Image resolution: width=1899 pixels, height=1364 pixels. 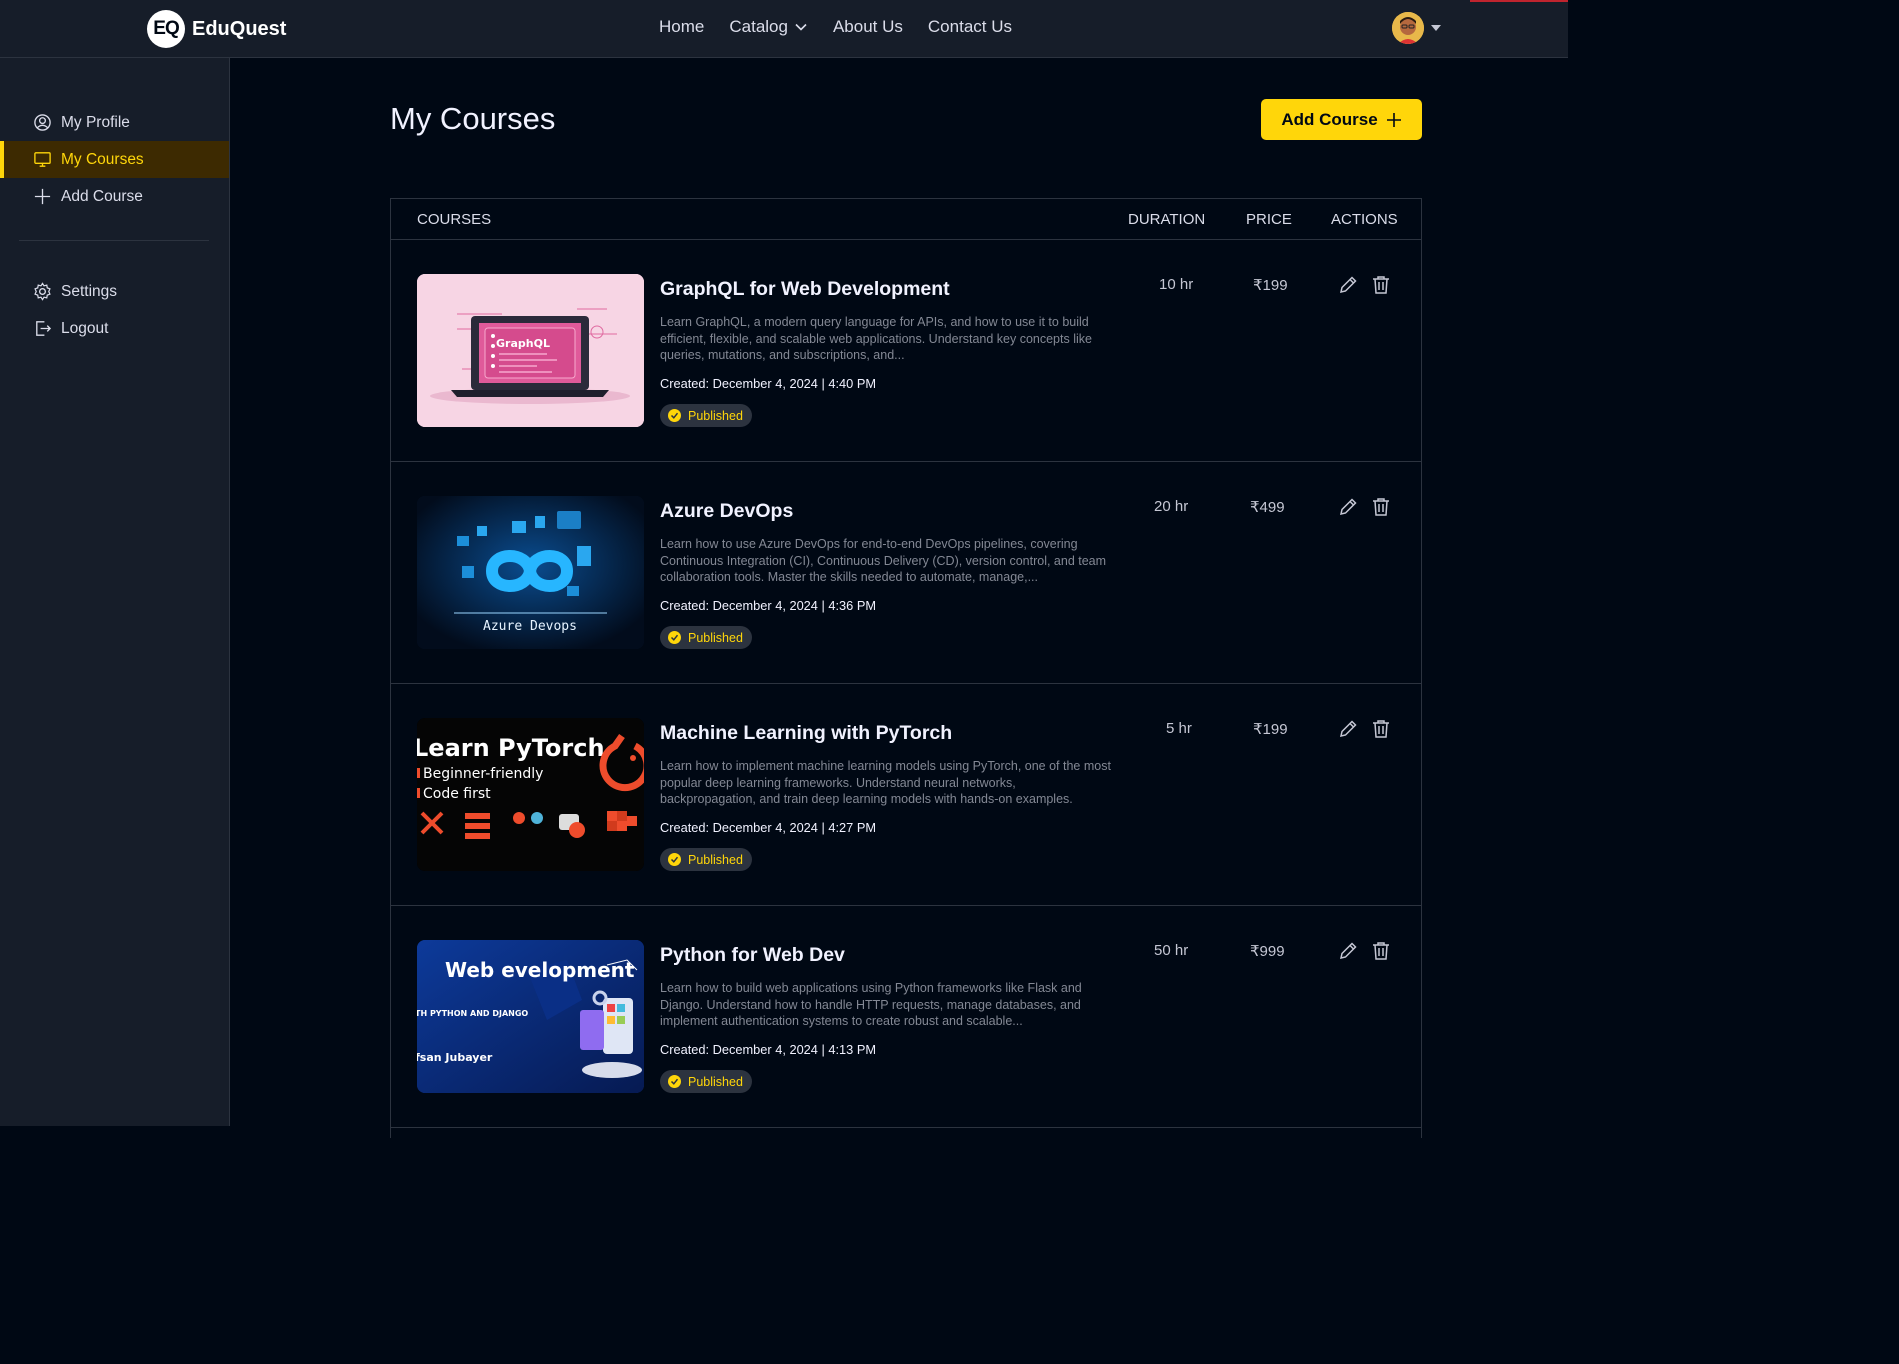 What do you see at coordinates (530, 626) in the screenshot?
I see `thumbnail-text: Azure Devops` at bounding box center [530, 626].